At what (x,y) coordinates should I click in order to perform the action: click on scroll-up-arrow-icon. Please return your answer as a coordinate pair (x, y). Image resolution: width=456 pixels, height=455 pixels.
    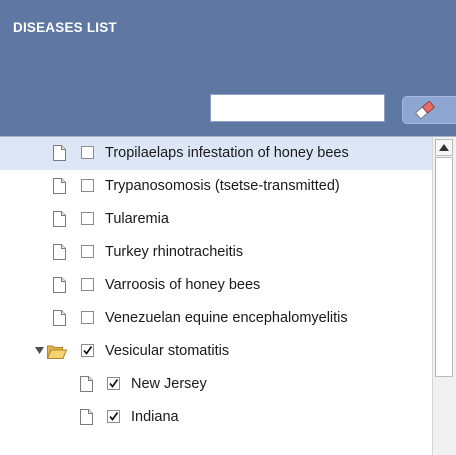
    Looking at the image, I should click on (444, 147).